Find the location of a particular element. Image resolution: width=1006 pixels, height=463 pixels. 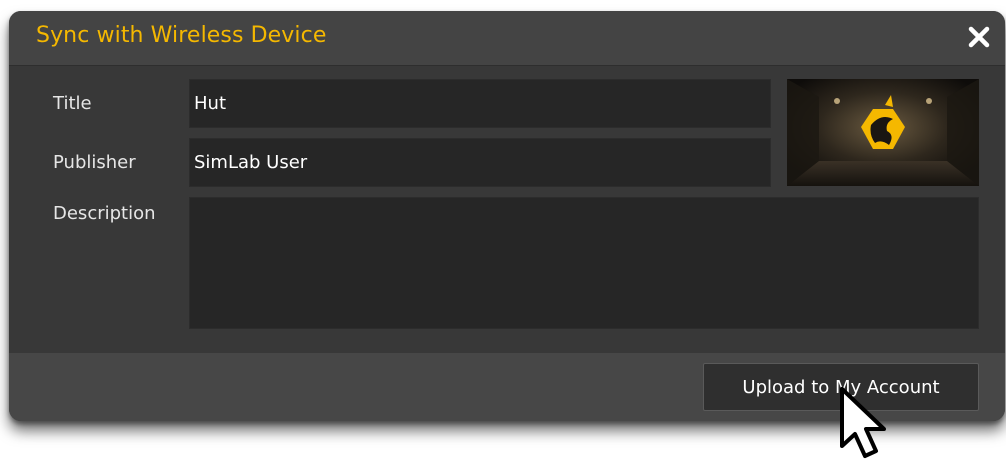

thumbnail-scene is located at coordinates (883, 132).